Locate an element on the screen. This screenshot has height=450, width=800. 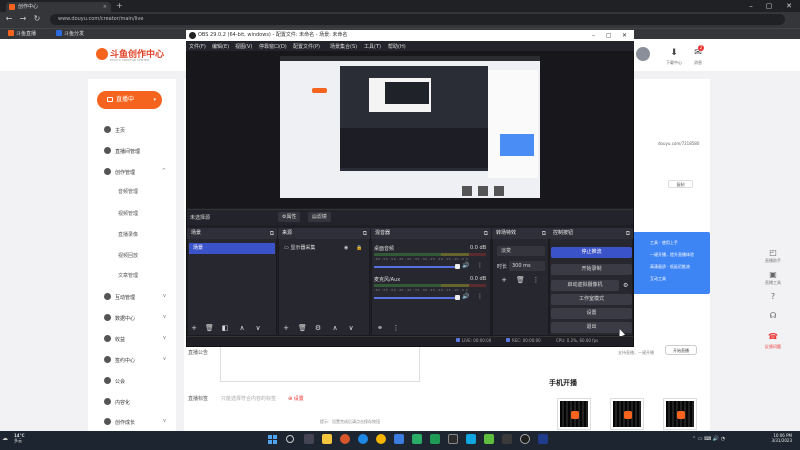
add-transition-icon: + is located at coordinates (504, 280).